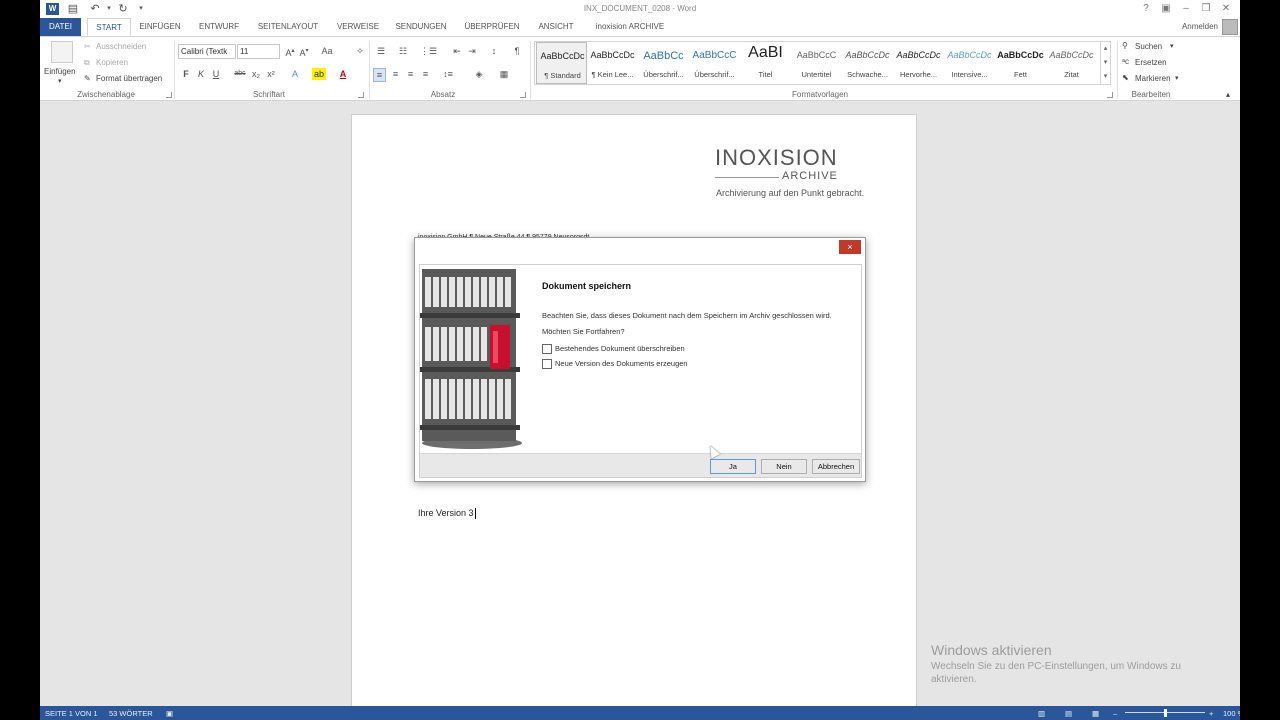 The height and width of the screenshot is (720, 1280). What do you see at coordinates (160, 27) in the screenshot?
I see `tab-insert: EINFÜGEN` at bounding box center [160, 27].